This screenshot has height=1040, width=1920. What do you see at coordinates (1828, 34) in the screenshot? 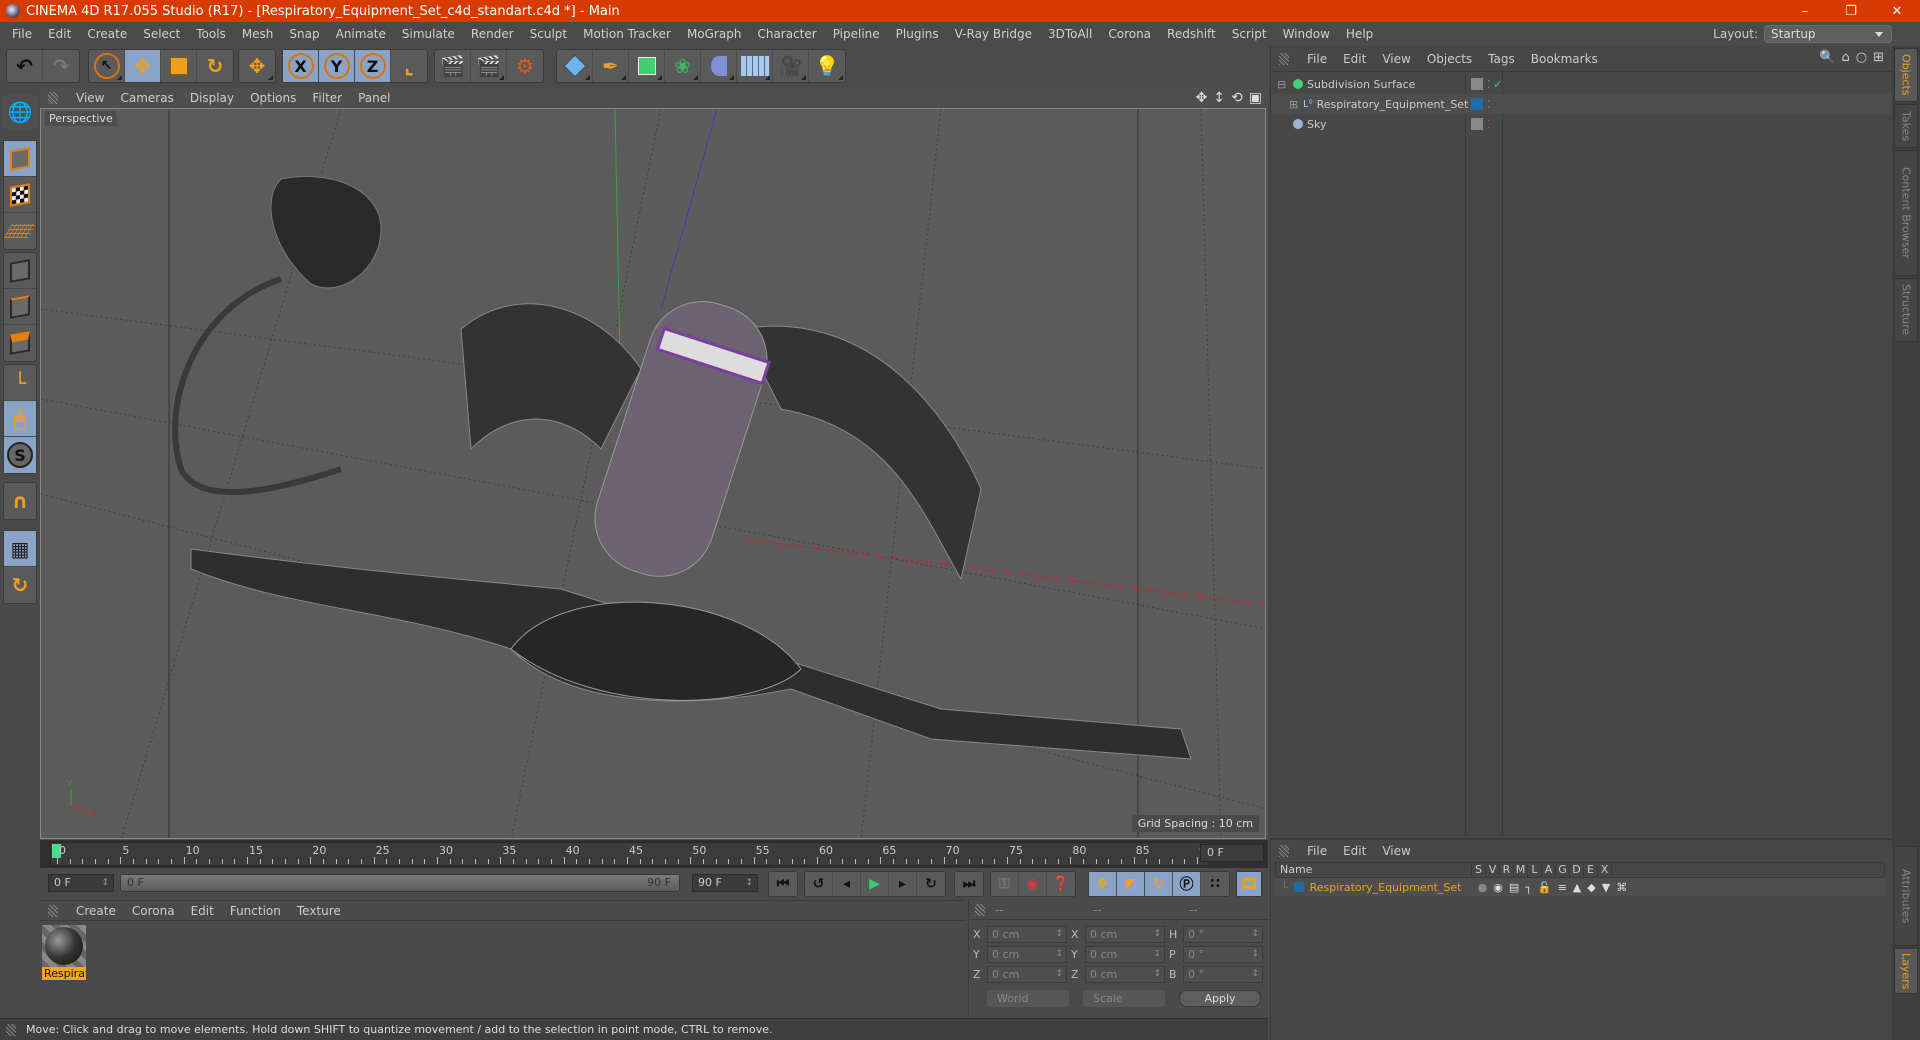
I see `layout-dropdown: Startup` at bounding box center [1828, 34].